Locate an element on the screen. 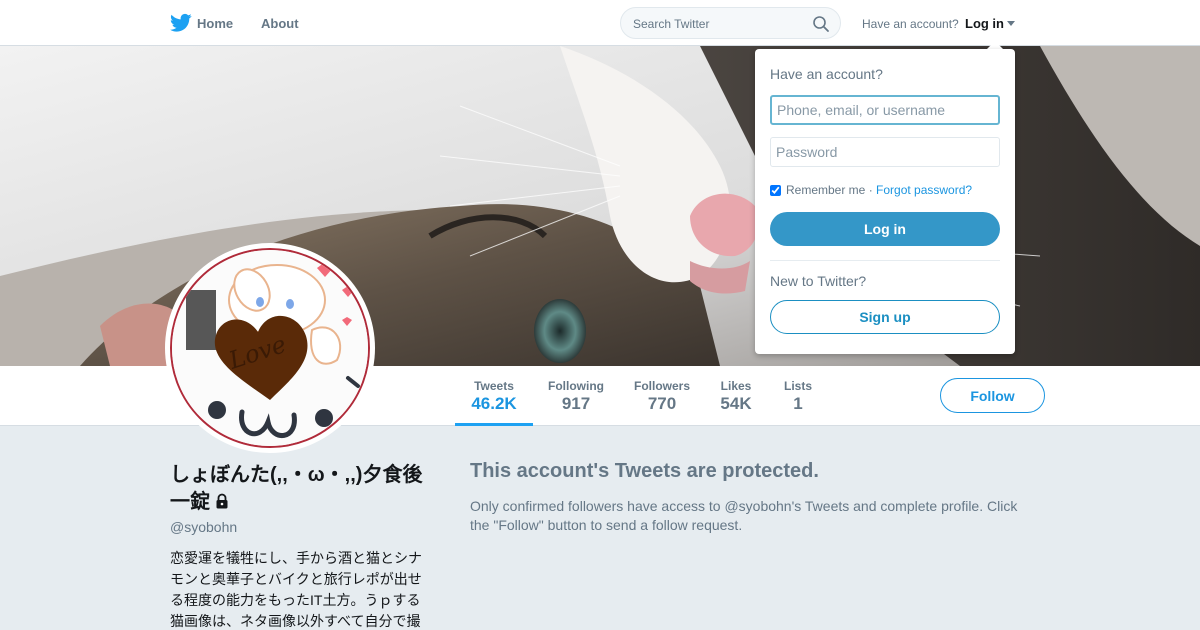 This screenshot has width=1200, height=630. avatar: Love is located at coordinates (270, 348).